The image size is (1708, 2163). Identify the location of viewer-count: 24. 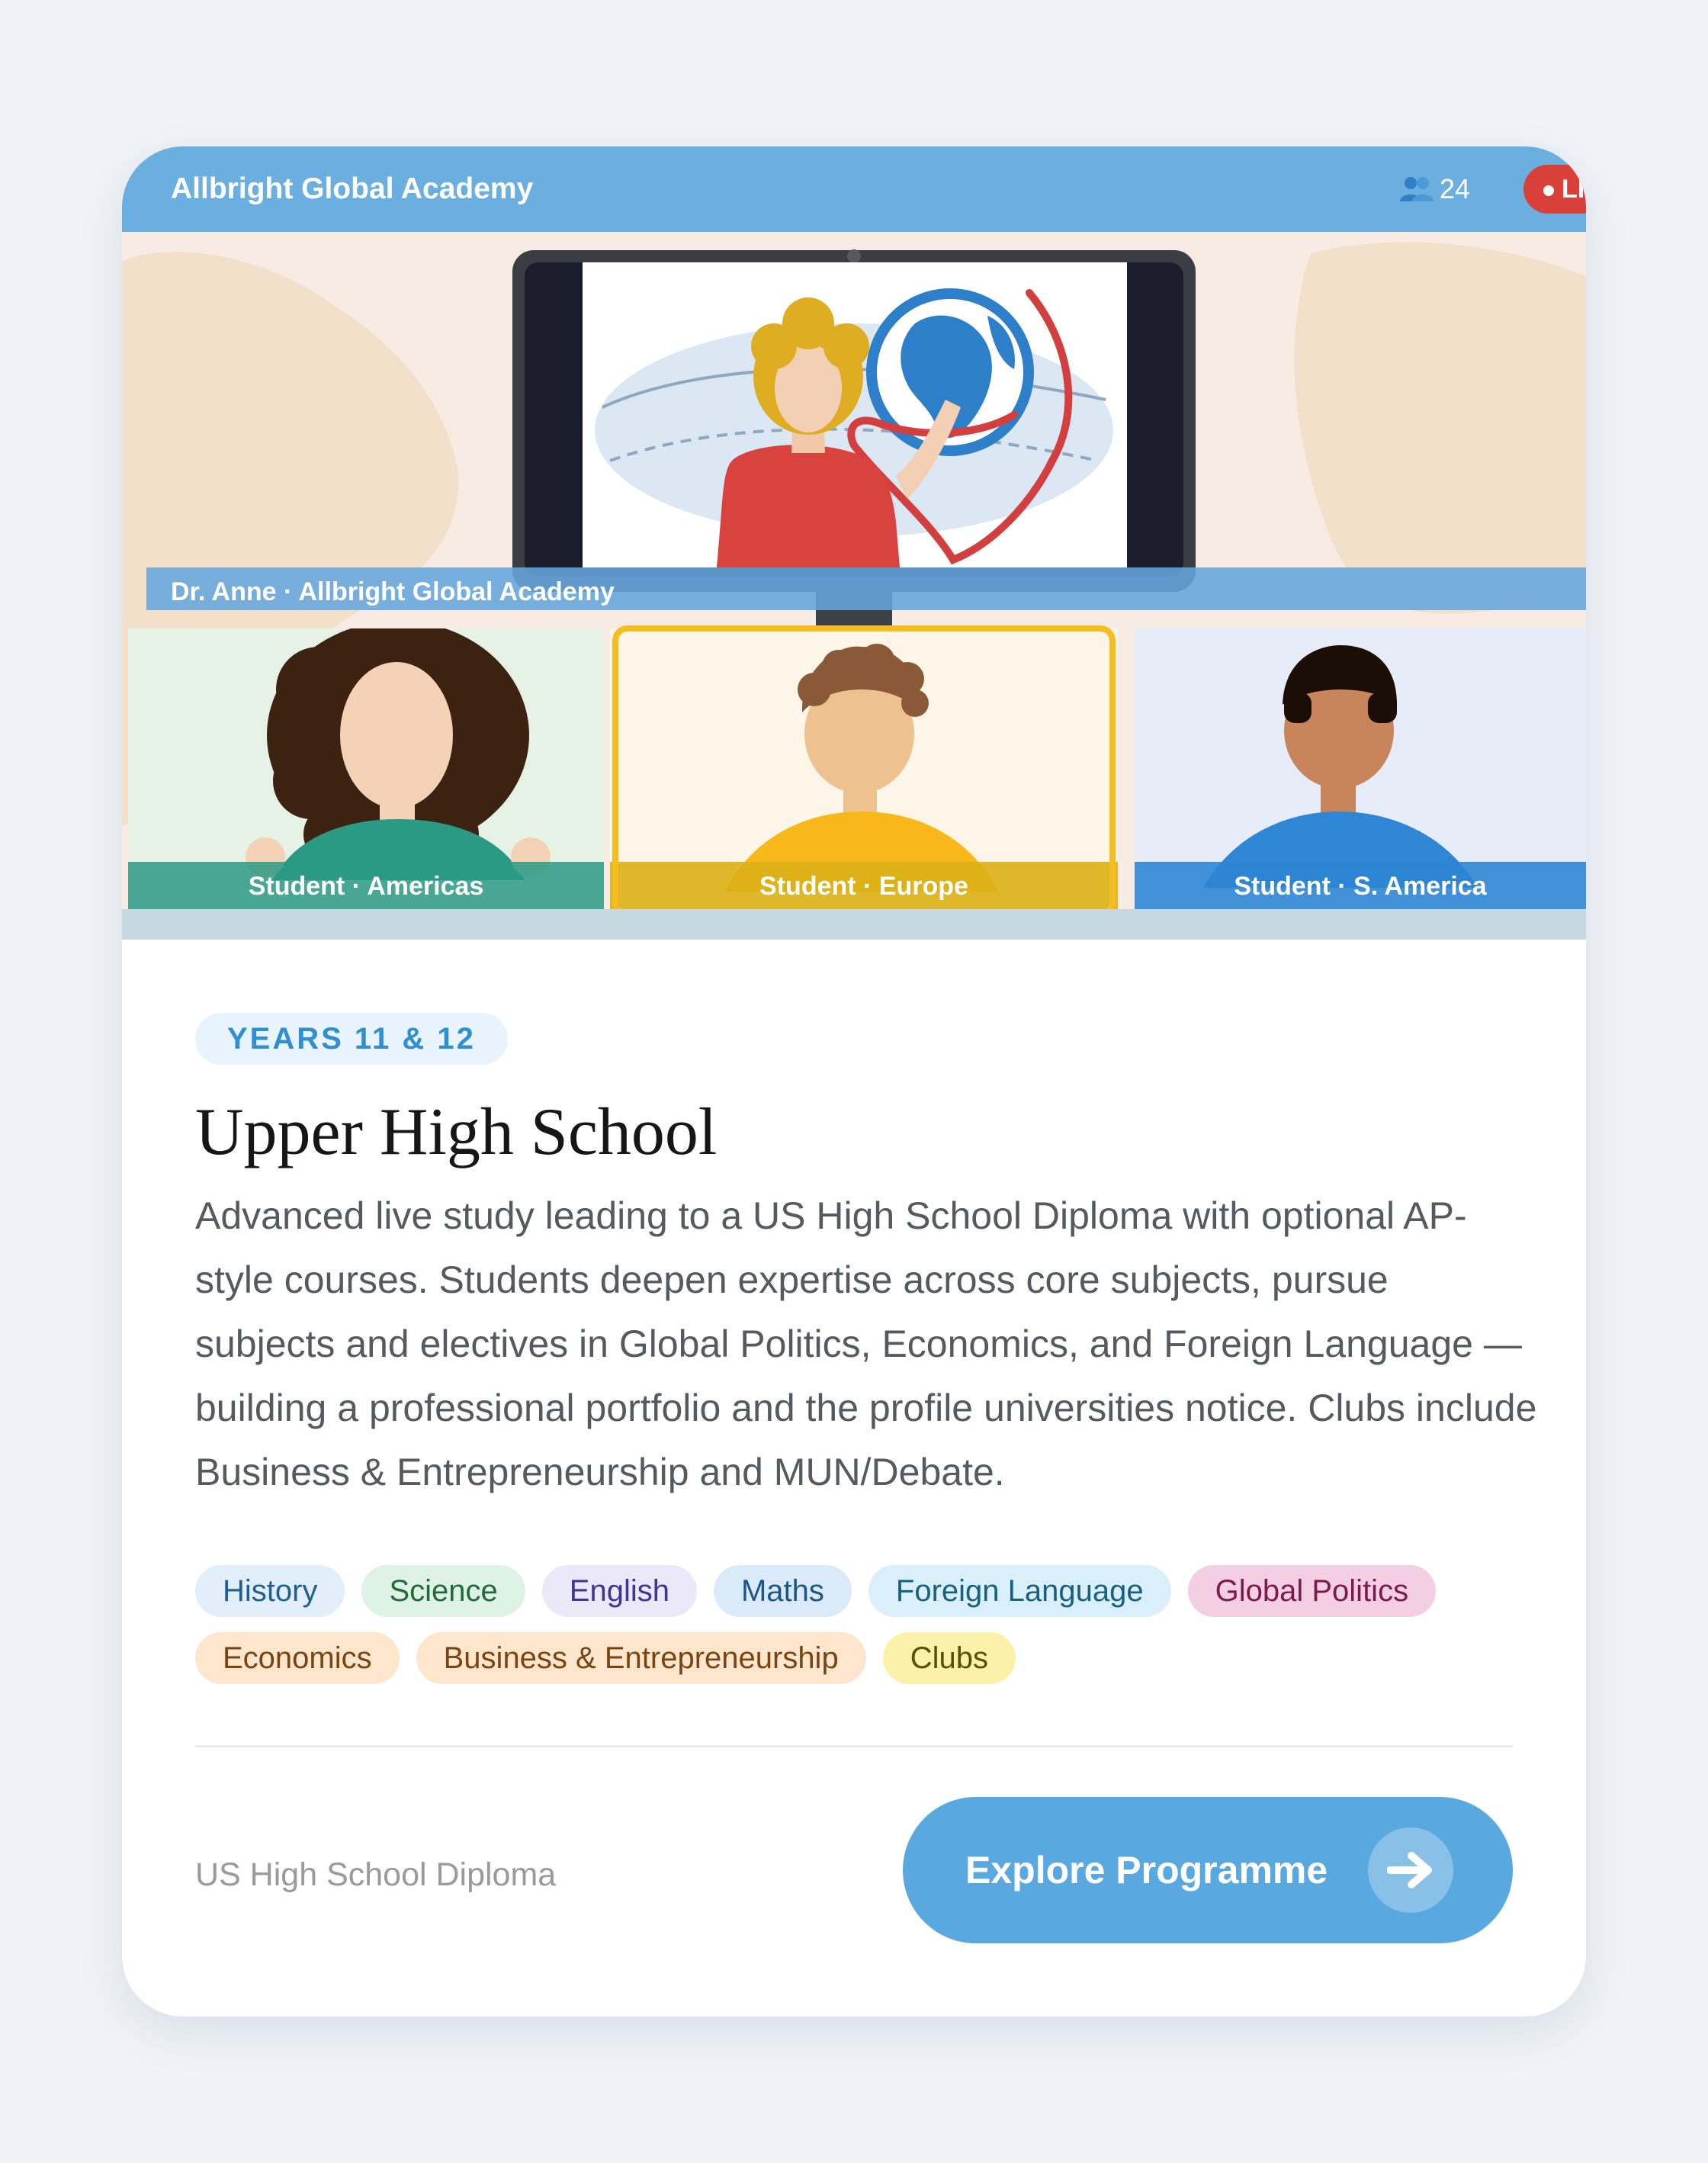
(1435, 189).